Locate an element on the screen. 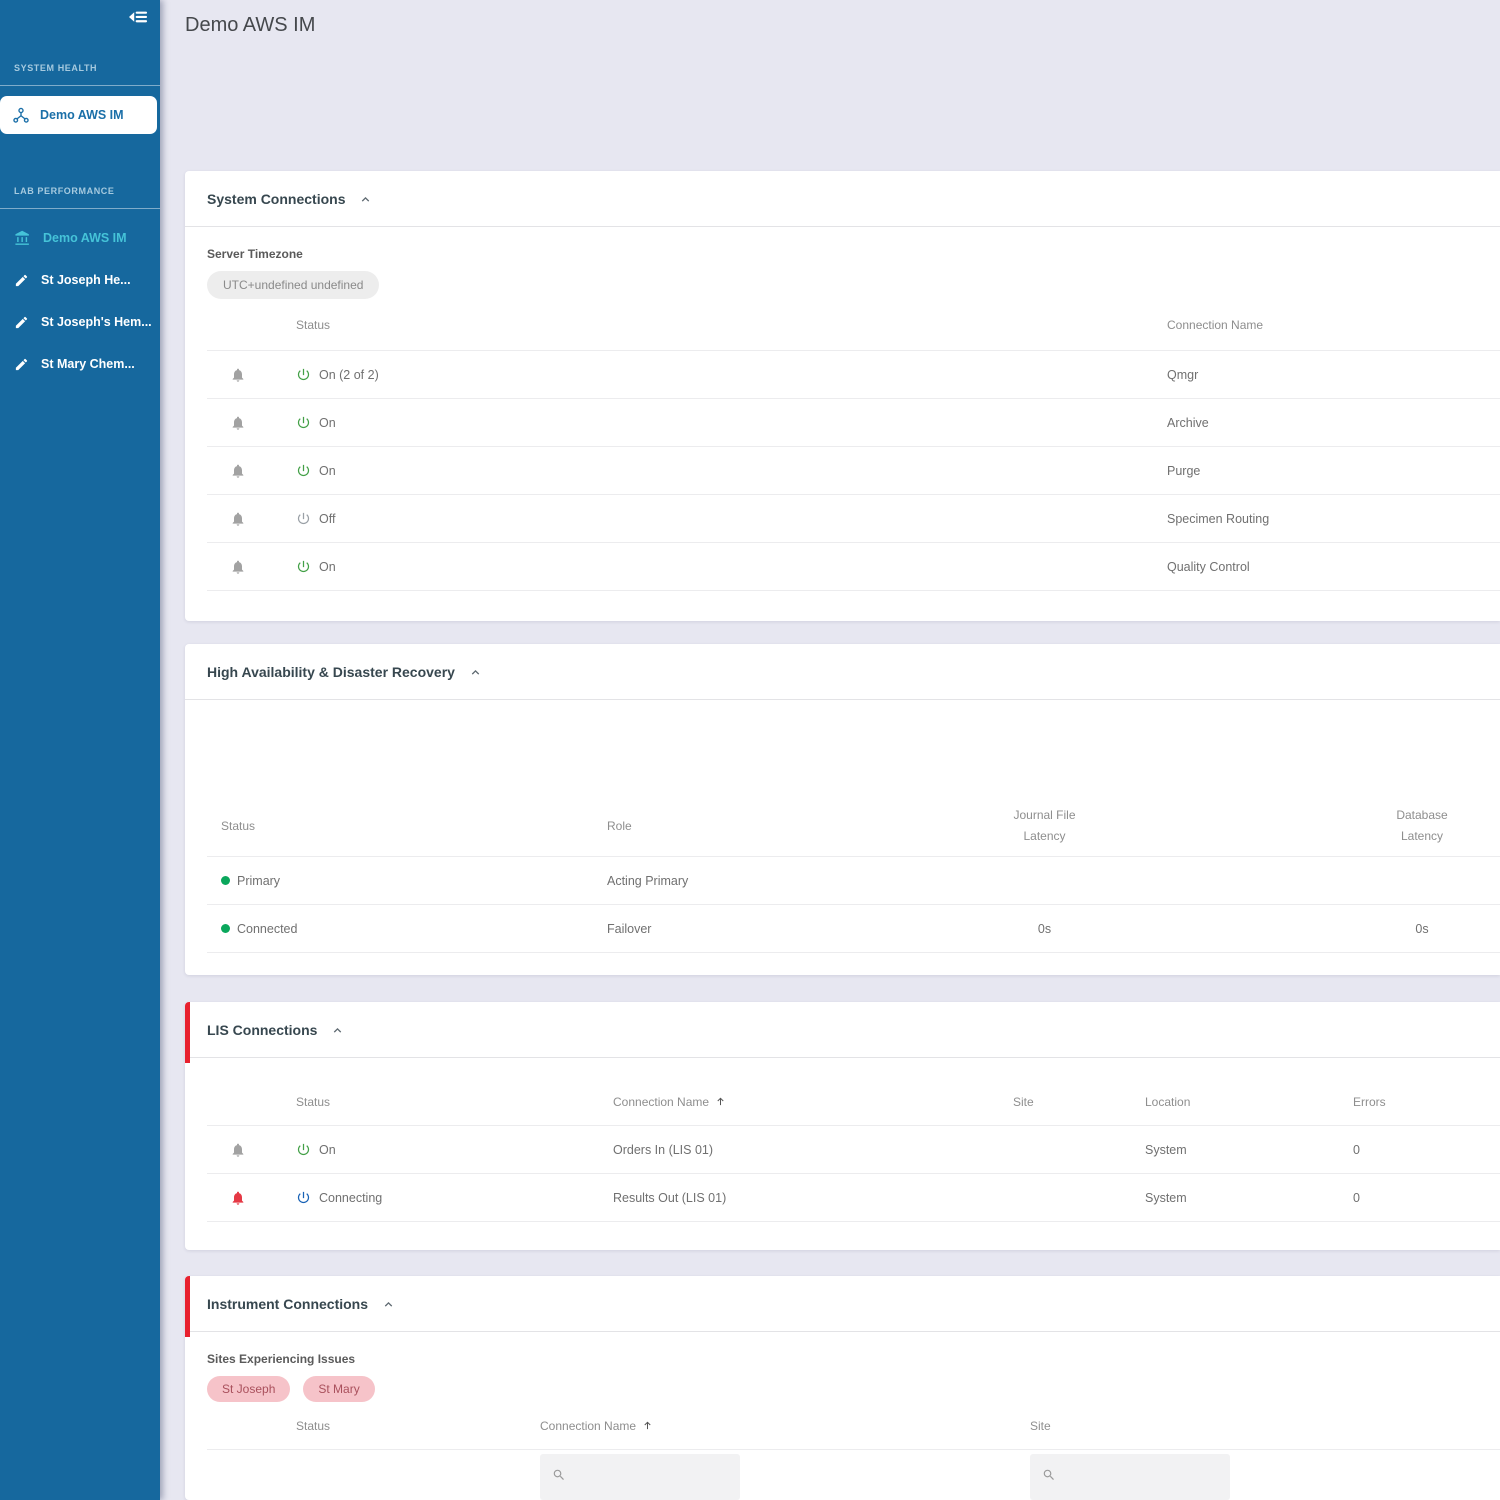  status-text: Primary is located at coordinates (259, 880).